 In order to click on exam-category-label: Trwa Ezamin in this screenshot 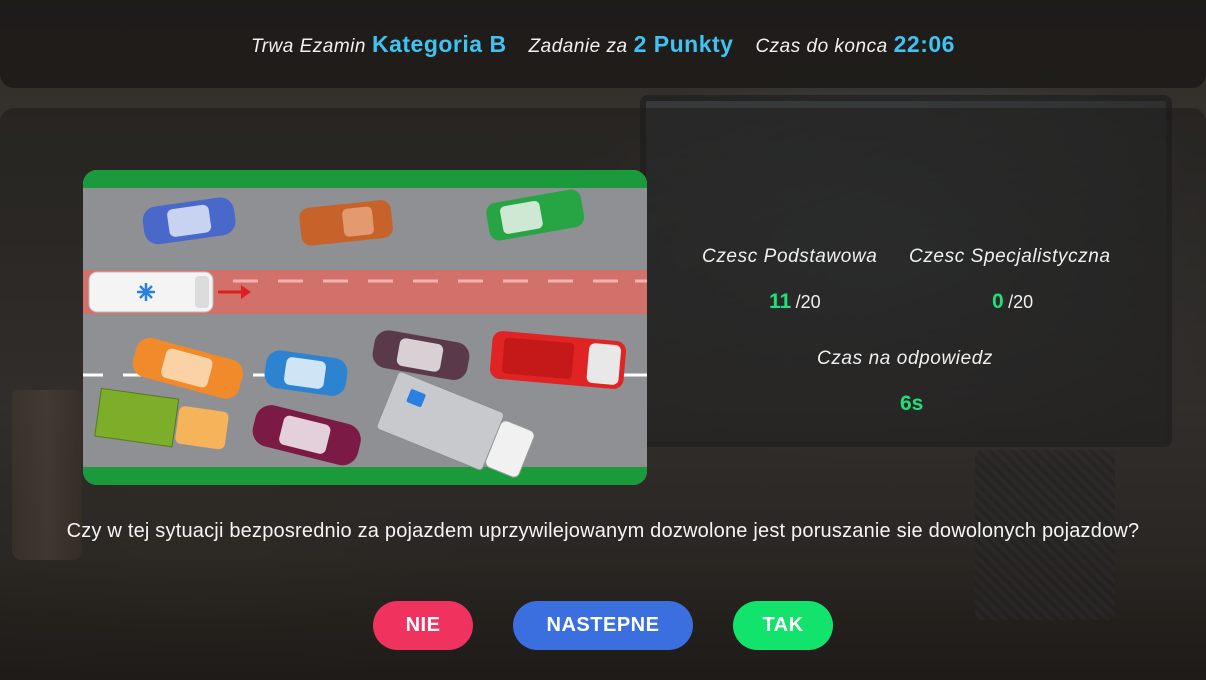, I will do `click(308, 46)`.